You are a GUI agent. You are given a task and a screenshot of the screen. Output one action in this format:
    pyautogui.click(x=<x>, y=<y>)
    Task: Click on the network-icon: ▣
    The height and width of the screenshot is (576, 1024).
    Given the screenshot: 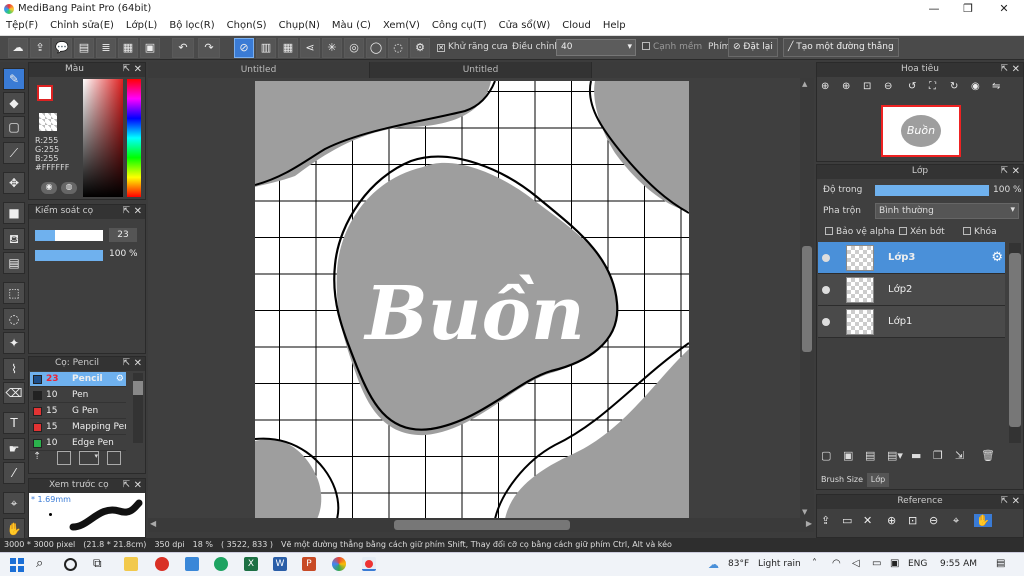 What is the action you would take?
    pyautogui.click(x=894, y=563)
    